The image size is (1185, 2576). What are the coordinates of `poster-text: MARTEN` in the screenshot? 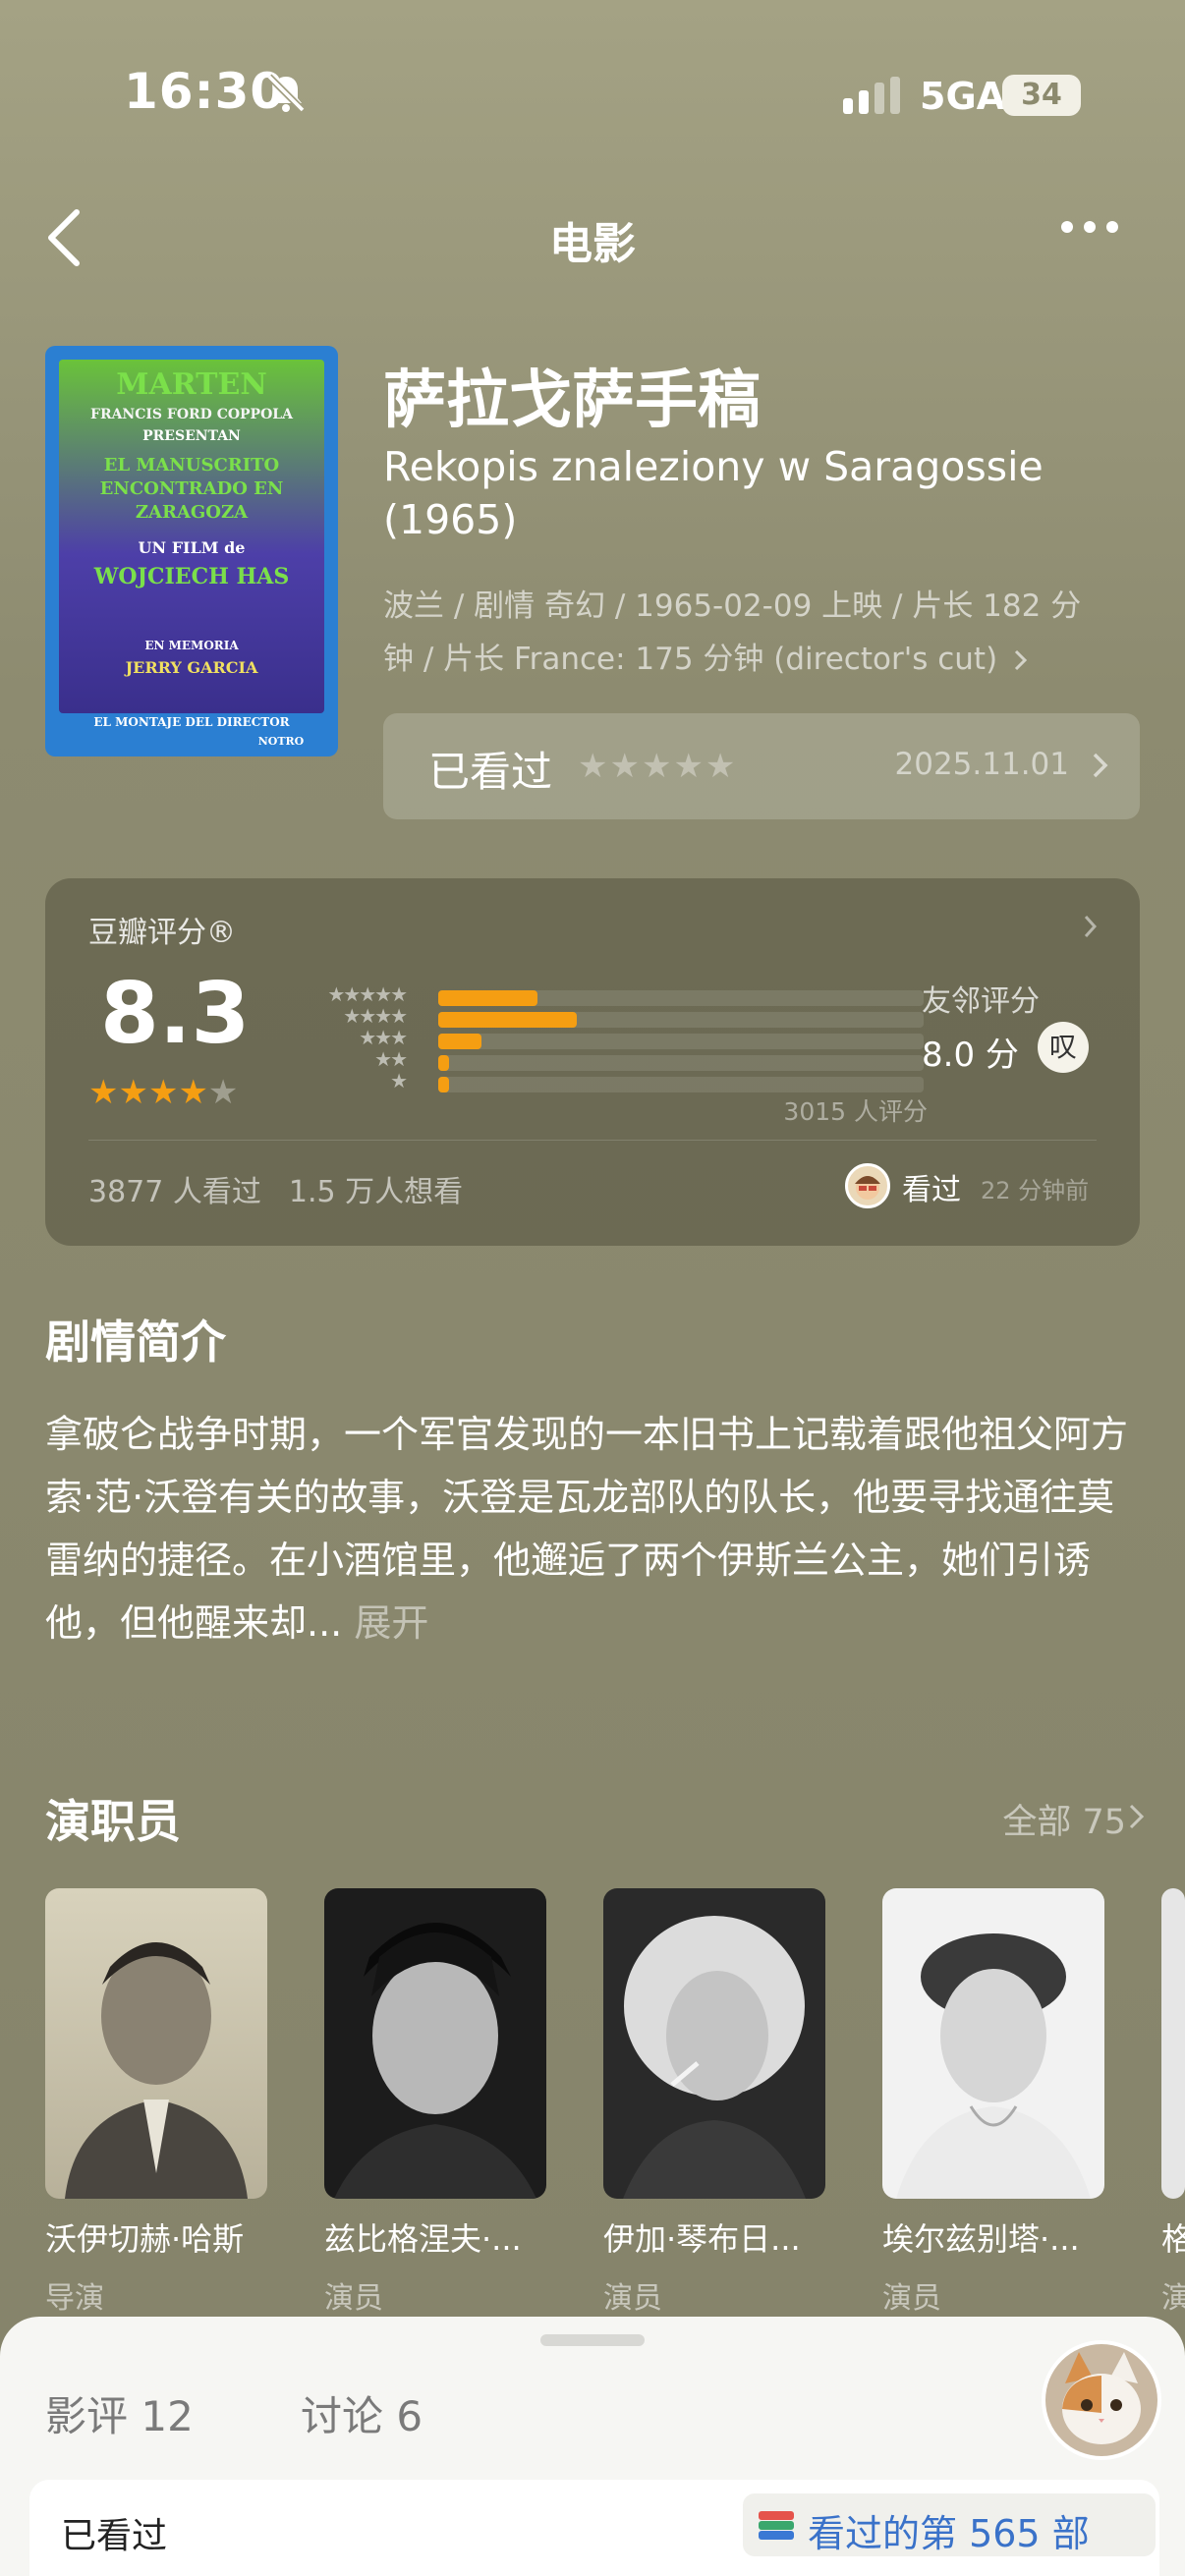 It's located at (192, 384).